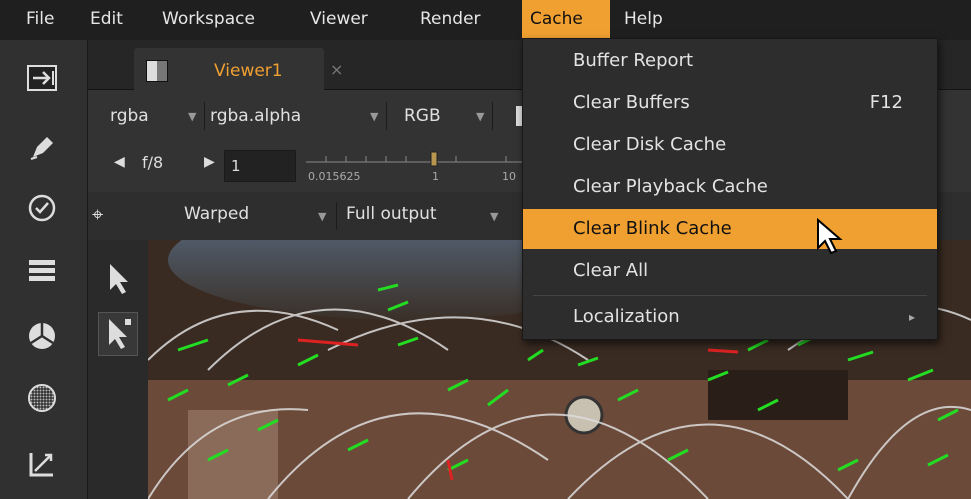 This screenshot has width=971, height=499. I want to click on panel-icon, so click(157, 71).